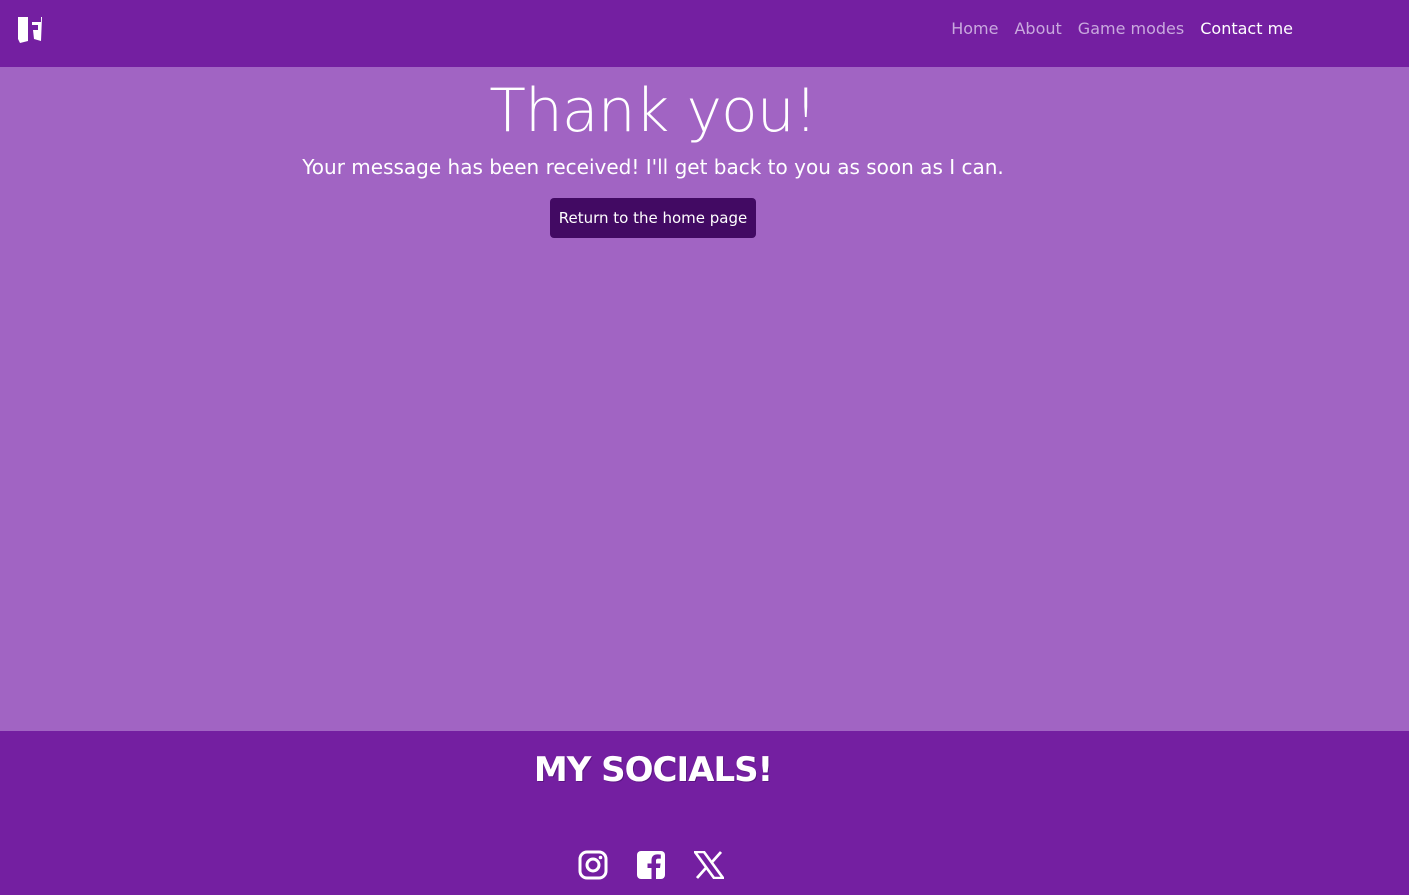  Describe the element at coordinates (704, 33) in the screenshot. I see `navbar: Home About Game modes Contact me` at that location.